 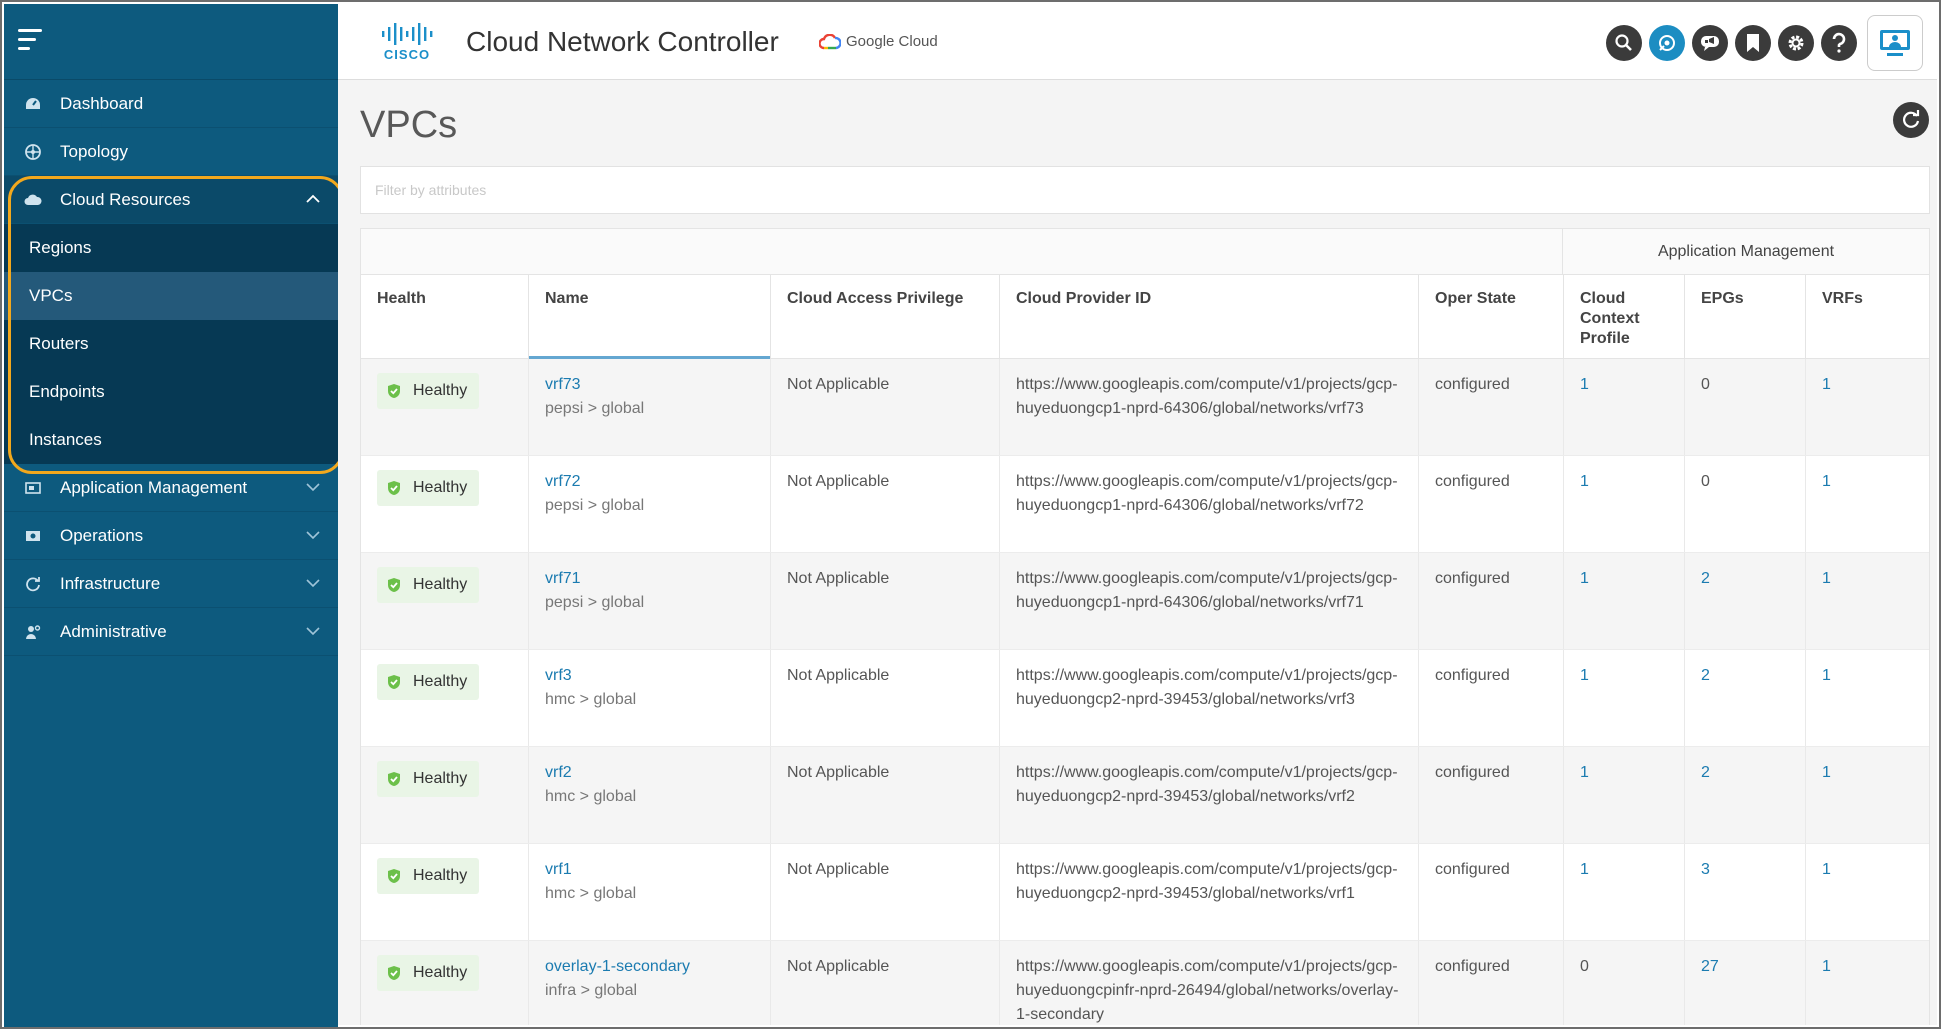 What do you see at coordinates (1491, 316) in the screenshot?
I see `column-header-oper-state: Oper State` at bounding box center [1491, 316].